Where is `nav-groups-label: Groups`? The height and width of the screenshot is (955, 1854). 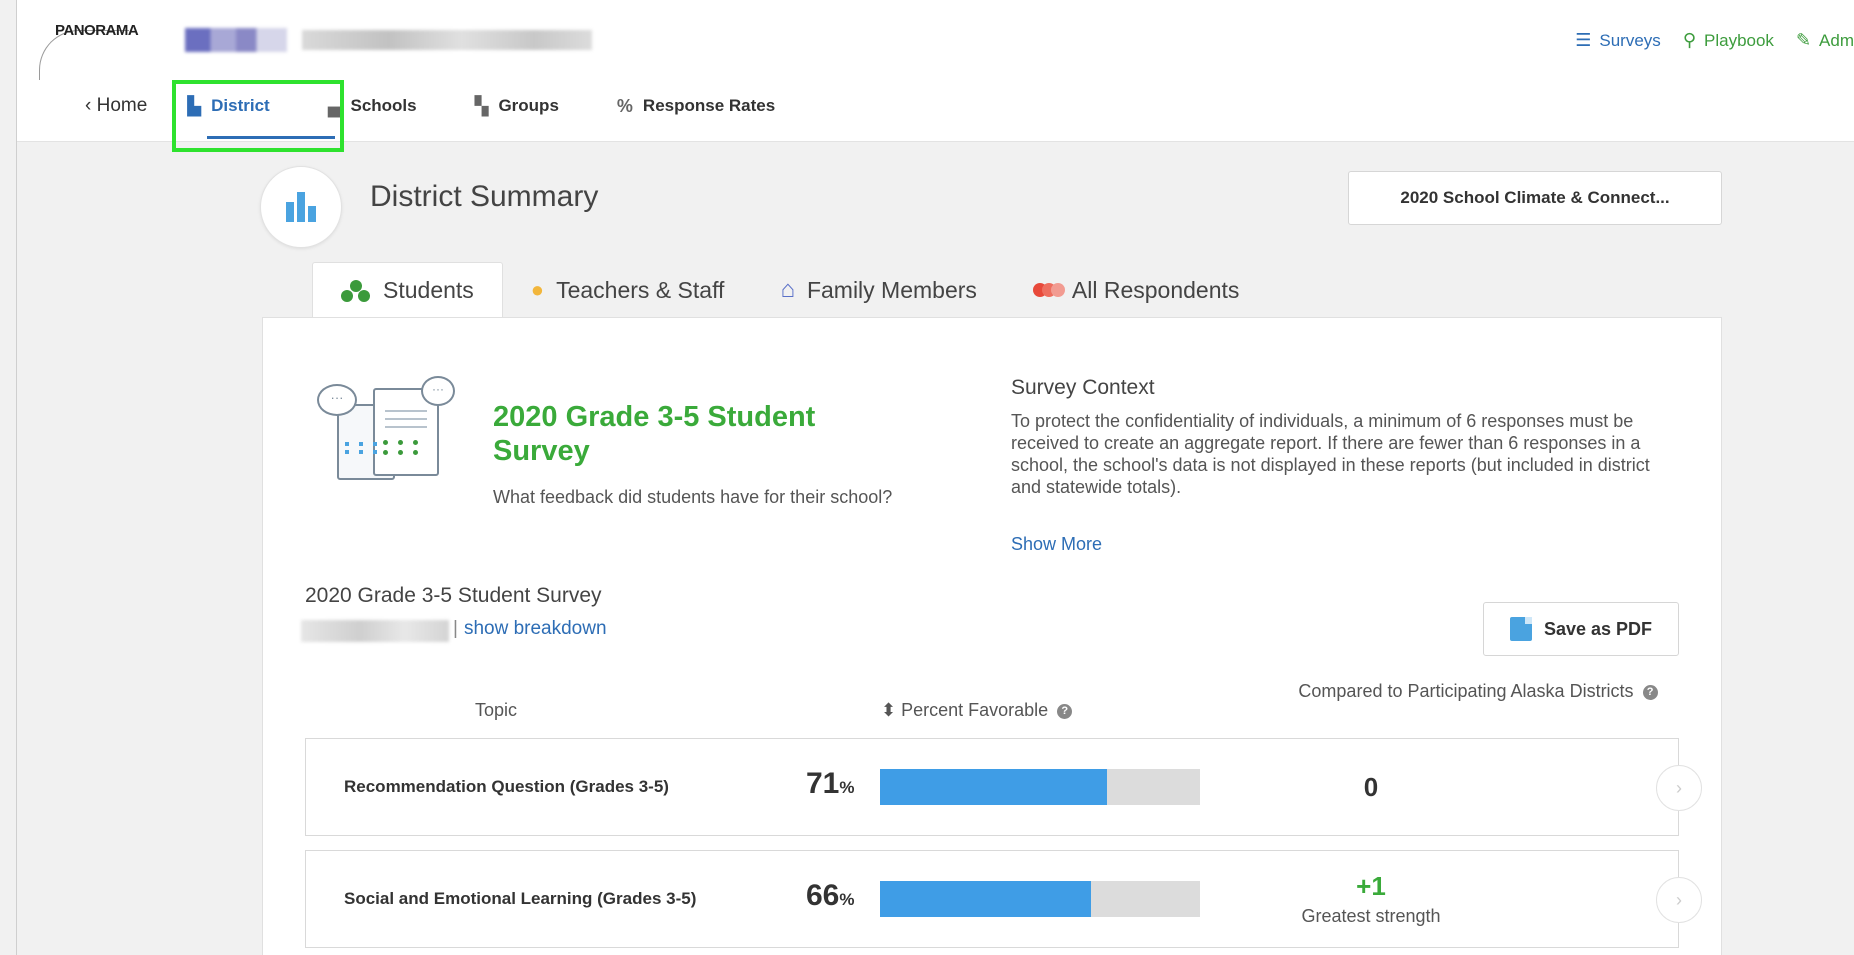
nav-groups-label: Groups is located at coordinates (528, 105).